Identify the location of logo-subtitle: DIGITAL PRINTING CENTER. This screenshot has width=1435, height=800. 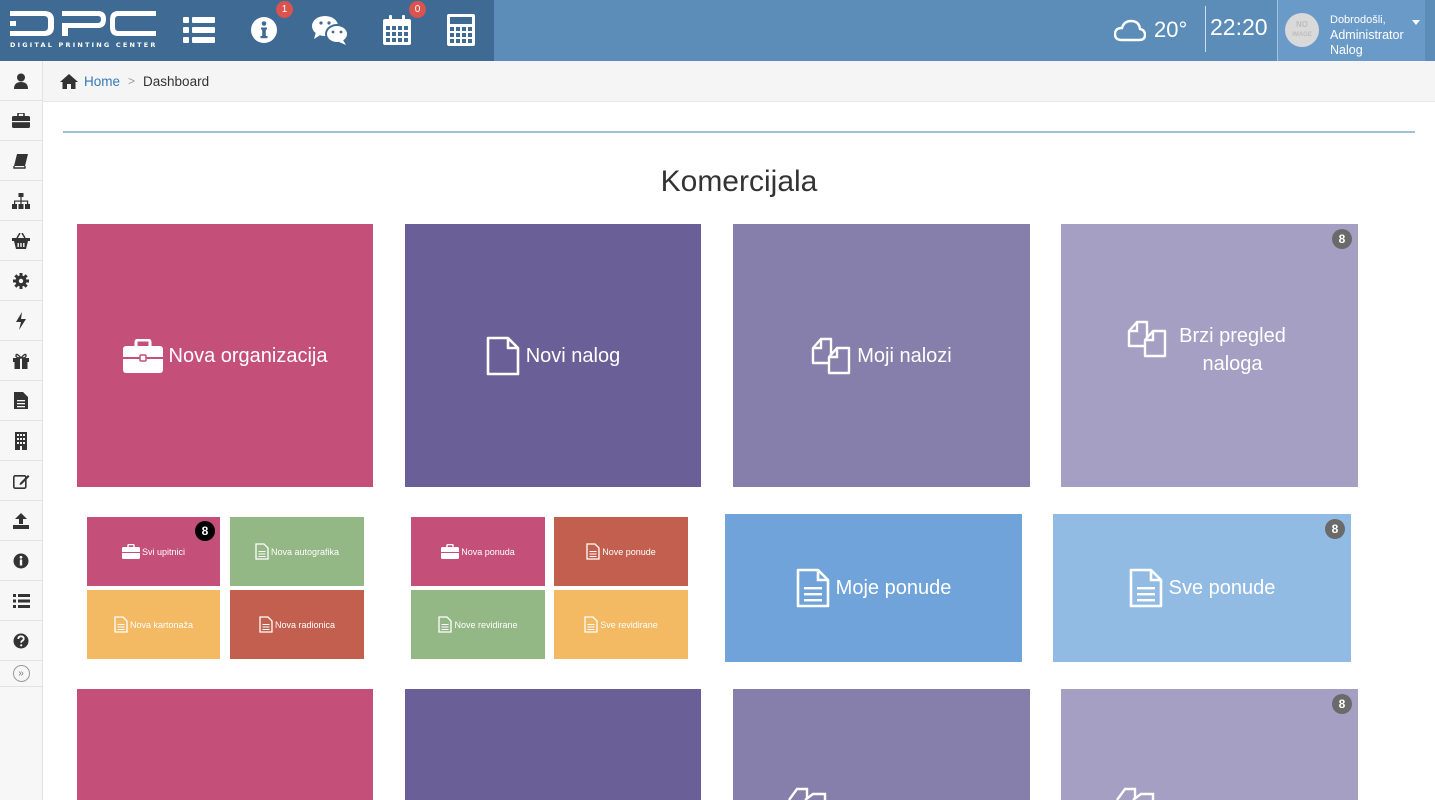
(84, 45).